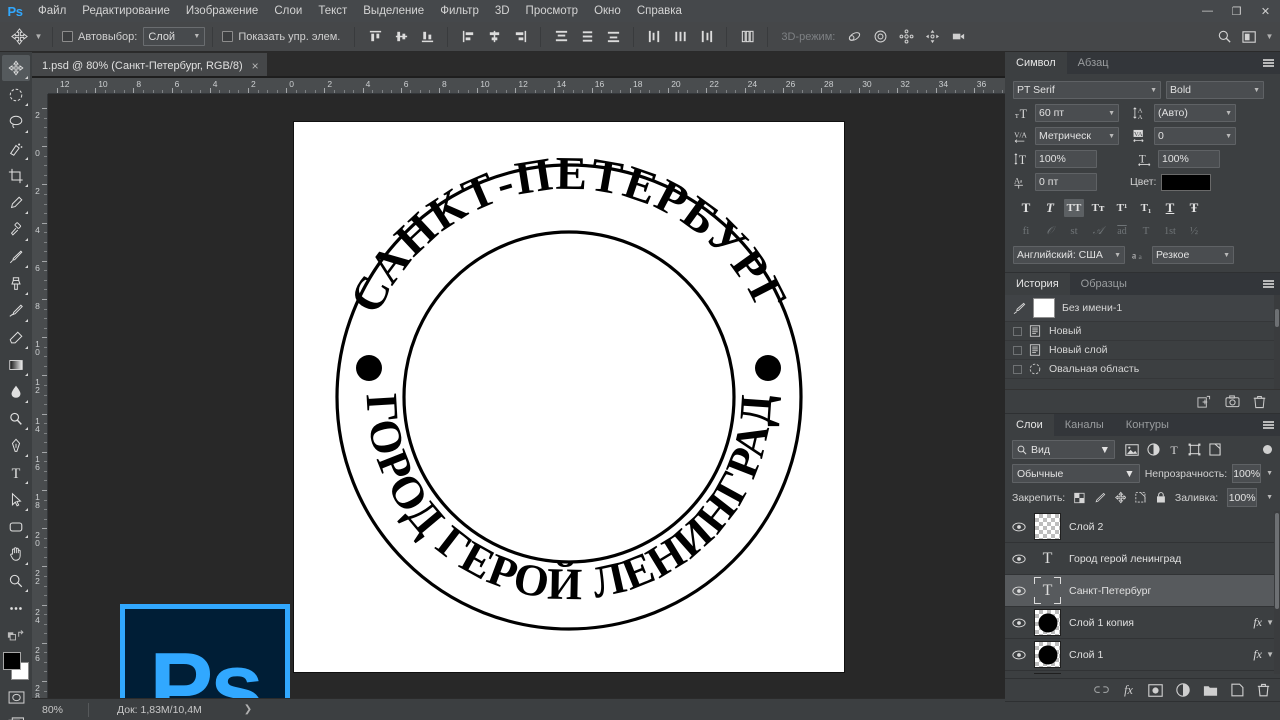  Describe the element at coordinates (52, 11) in the screenshot. I see `menu-item-file: Файл` at that location.